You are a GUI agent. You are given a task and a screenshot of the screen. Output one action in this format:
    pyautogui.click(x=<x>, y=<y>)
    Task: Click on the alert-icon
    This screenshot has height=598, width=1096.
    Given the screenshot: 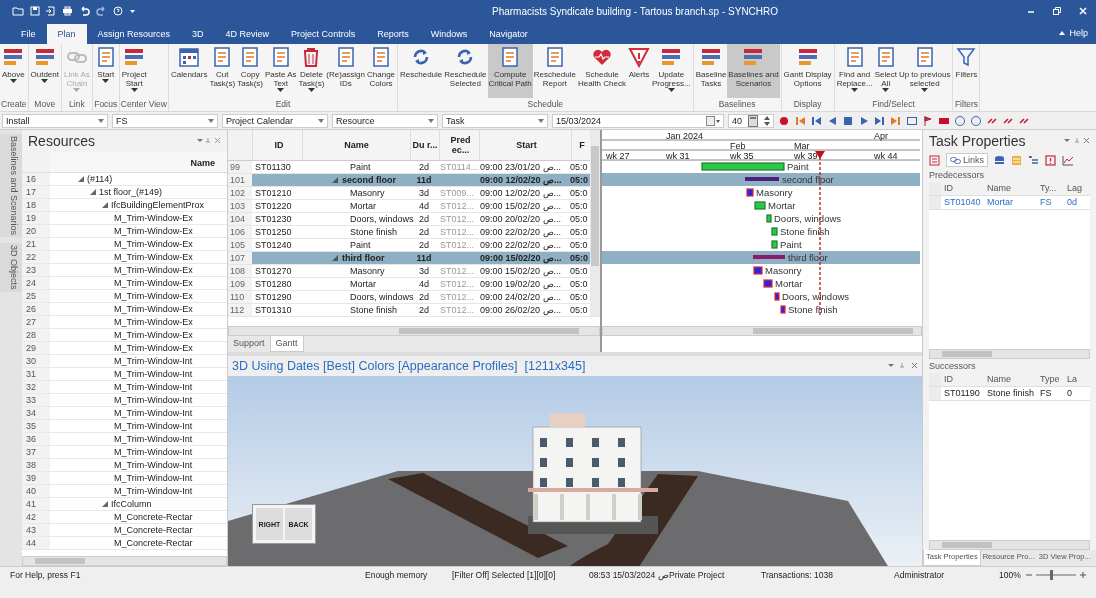 What is the action you would take?
    pyautogui.click(x=1050, y=160)
    